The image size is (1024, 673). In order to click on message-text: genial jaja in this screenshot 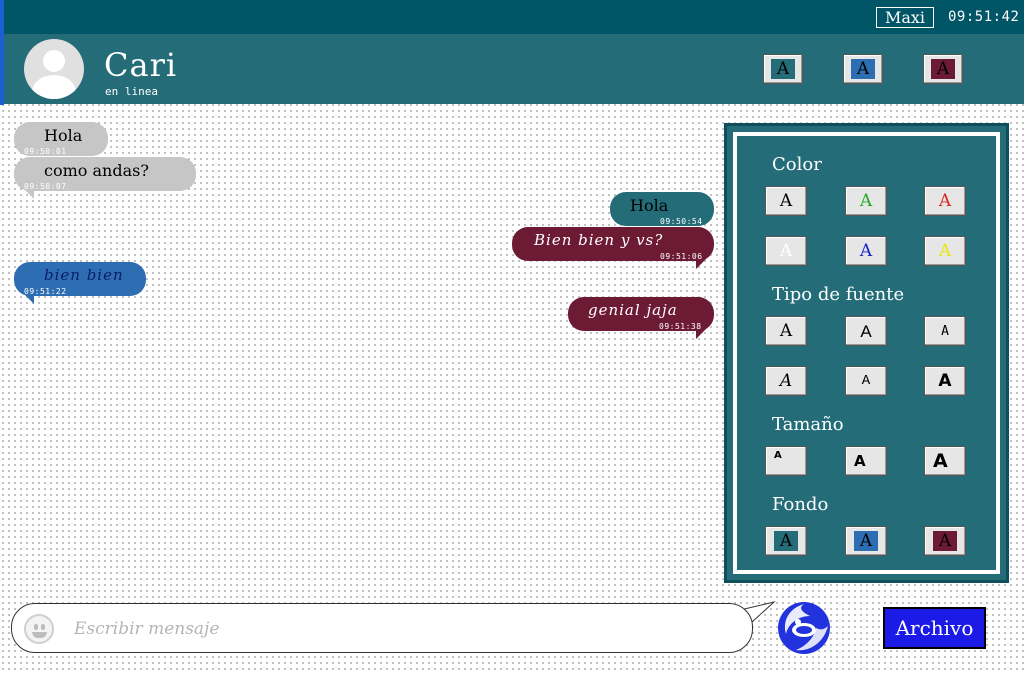, I will do `click(633, 310)`.